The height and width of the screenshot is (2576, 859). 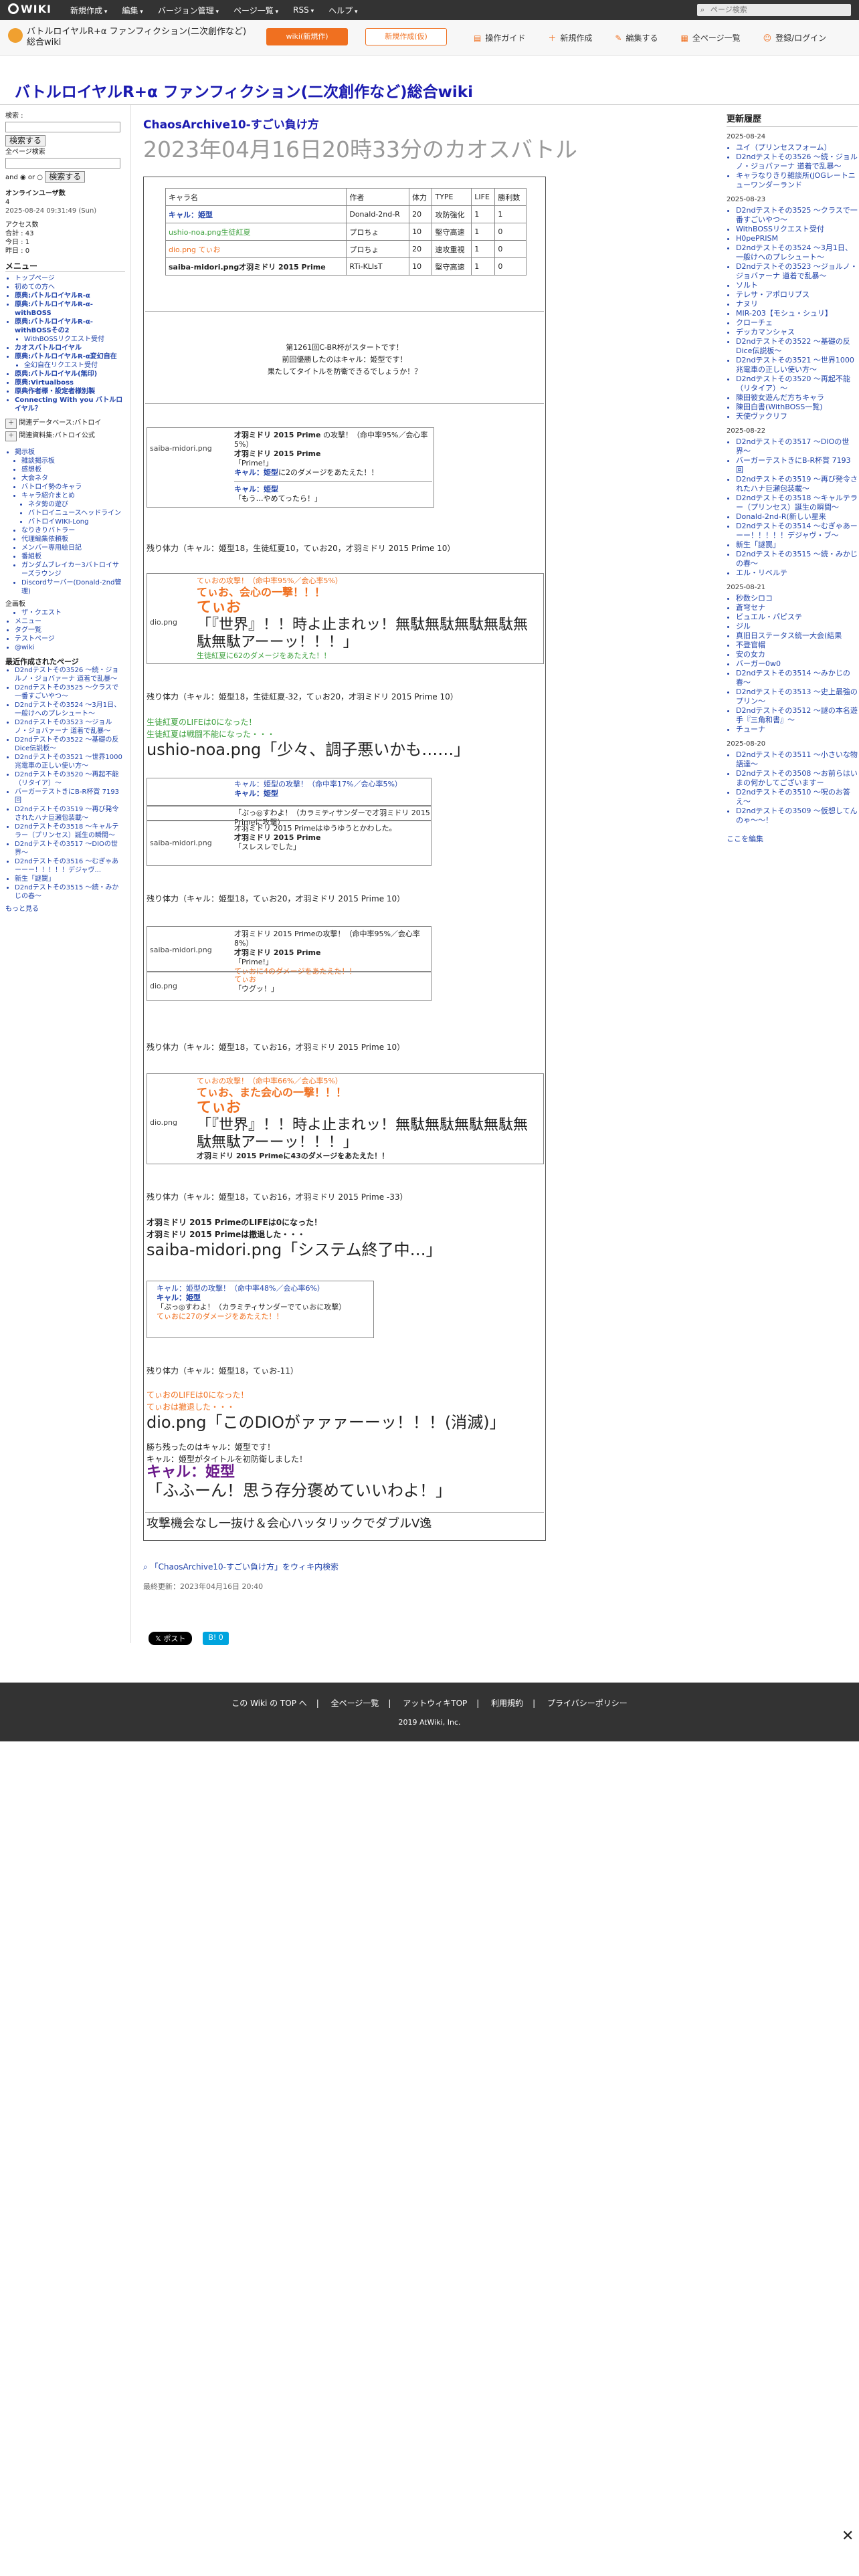 What do you see at coordinates (587, 1704) in the screenshot?
I see `footer-link: プライバシーポリシー` at bounding box center [587, 1704].